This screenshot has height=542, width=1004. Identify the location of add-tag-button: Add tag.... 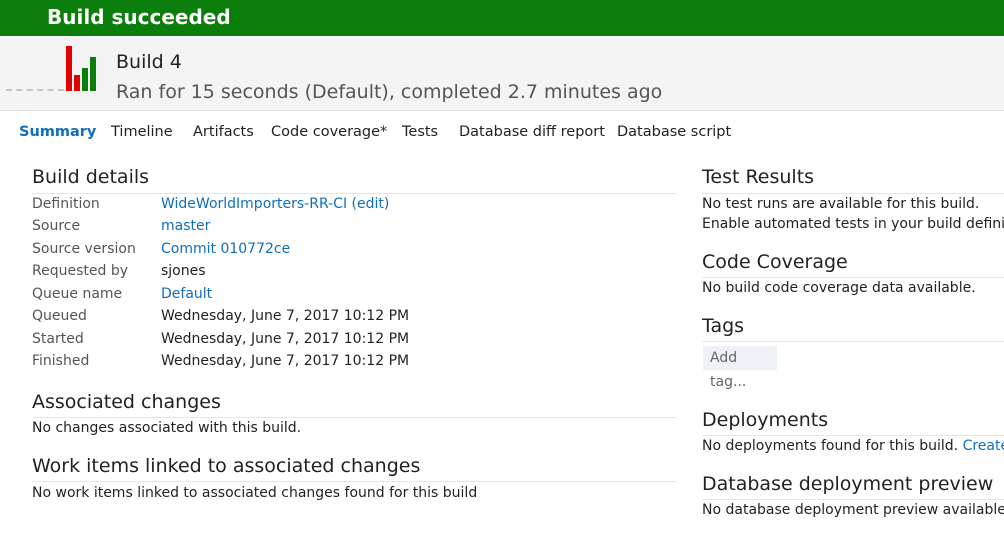
(740, 368).